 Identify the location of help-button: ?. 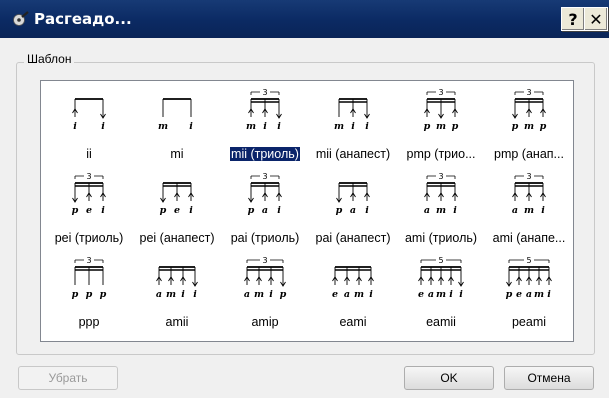
(573, 19).